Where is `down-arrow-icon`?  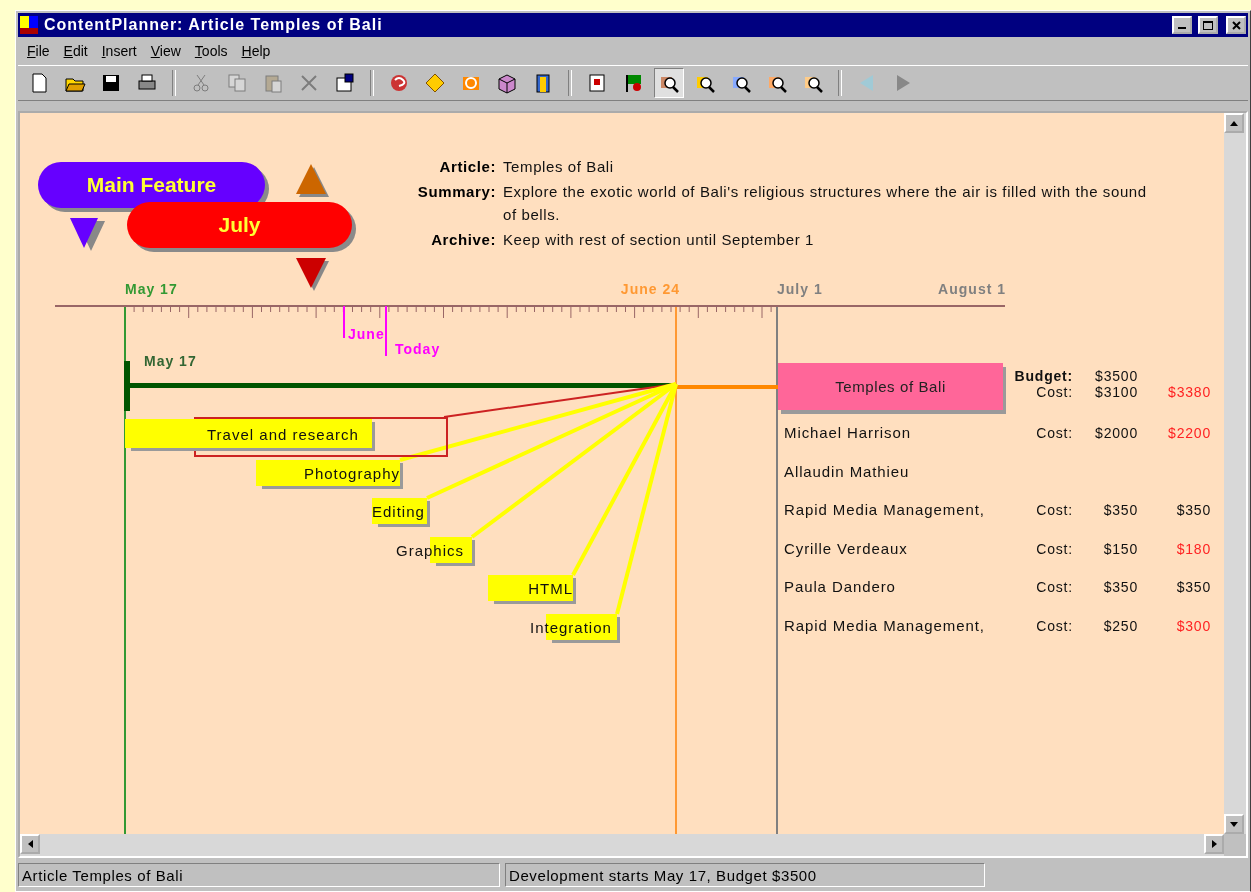
down-arrow-icon is located at coordinates (1234, 824).